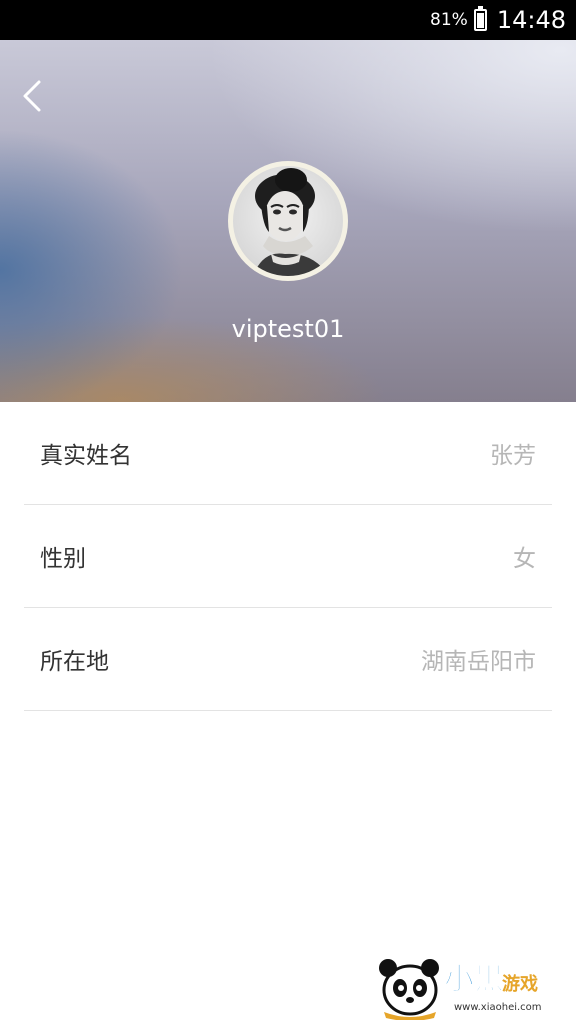  I want to click on status-time: 14:48, so click(531, 20).